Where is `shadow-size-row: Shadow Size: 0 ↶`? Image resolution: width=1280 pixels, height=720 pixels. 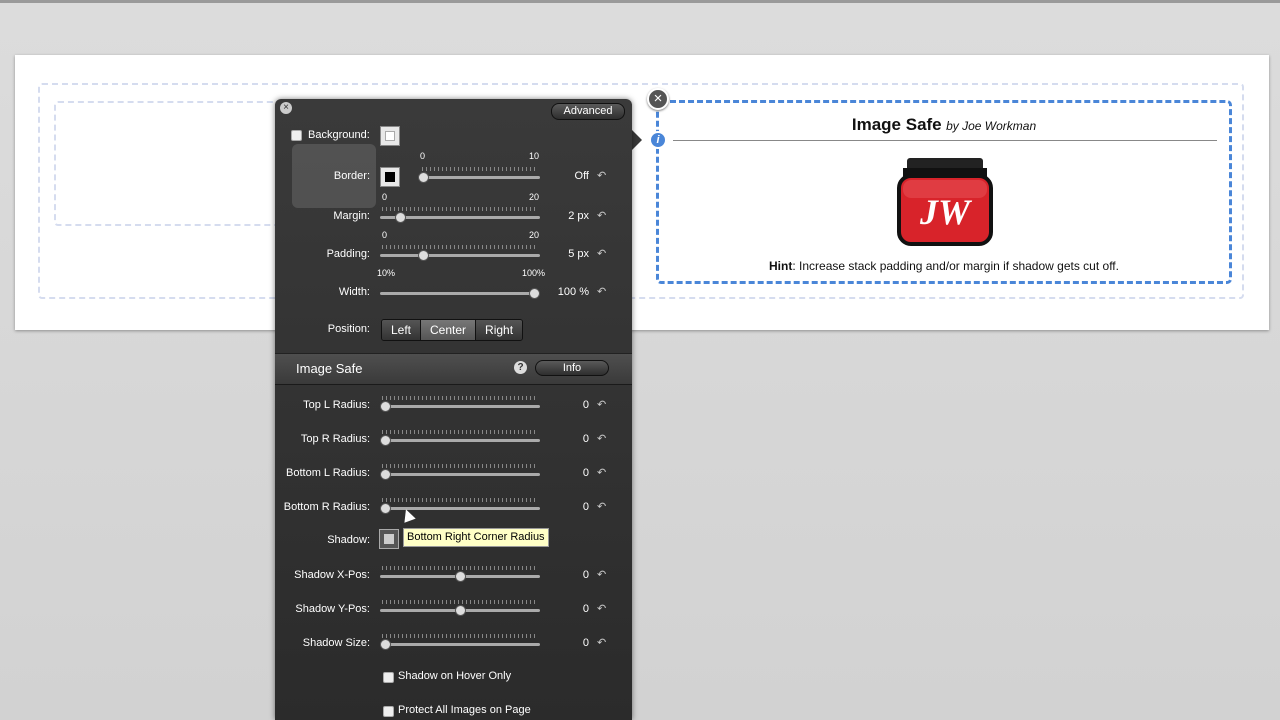
shadow-size-row: Shadow Size: 0 ↶ is located at coordinates (453, 644).